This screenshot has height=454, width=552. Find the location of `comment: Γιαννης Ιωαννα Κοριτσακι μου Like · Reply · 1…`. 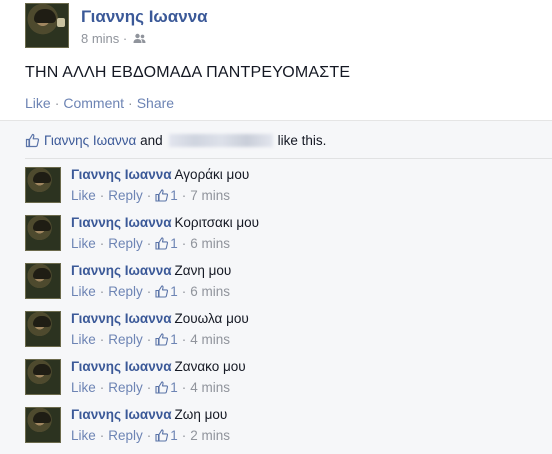

comment: Γιαννης Ιωαννα Κοριτσακι μου Like · Reply · 1… is located at coordinates (285, 233).